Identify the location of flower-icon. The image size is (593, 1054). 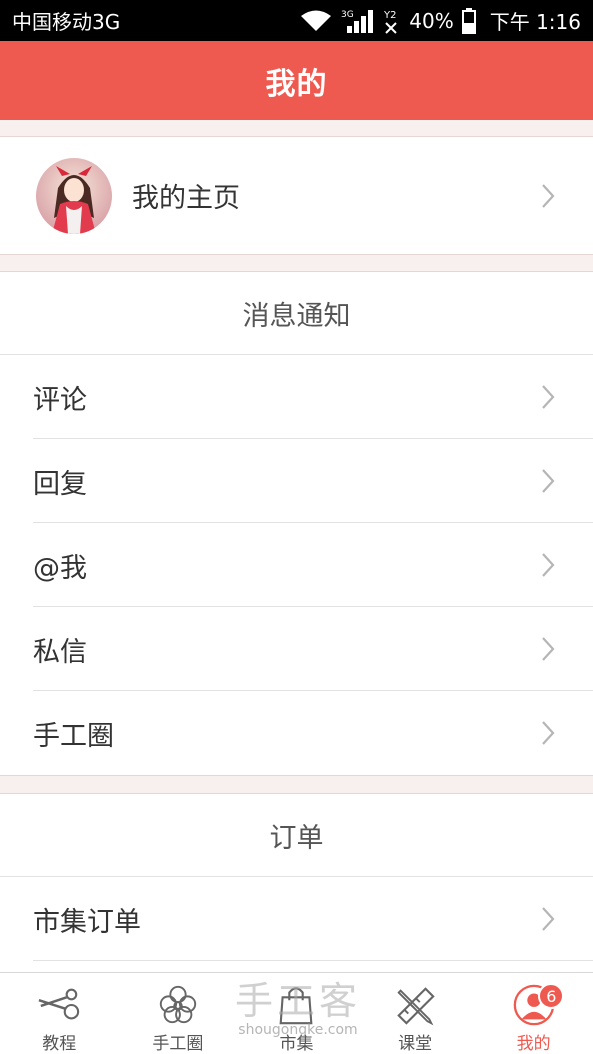
(178, 1004).